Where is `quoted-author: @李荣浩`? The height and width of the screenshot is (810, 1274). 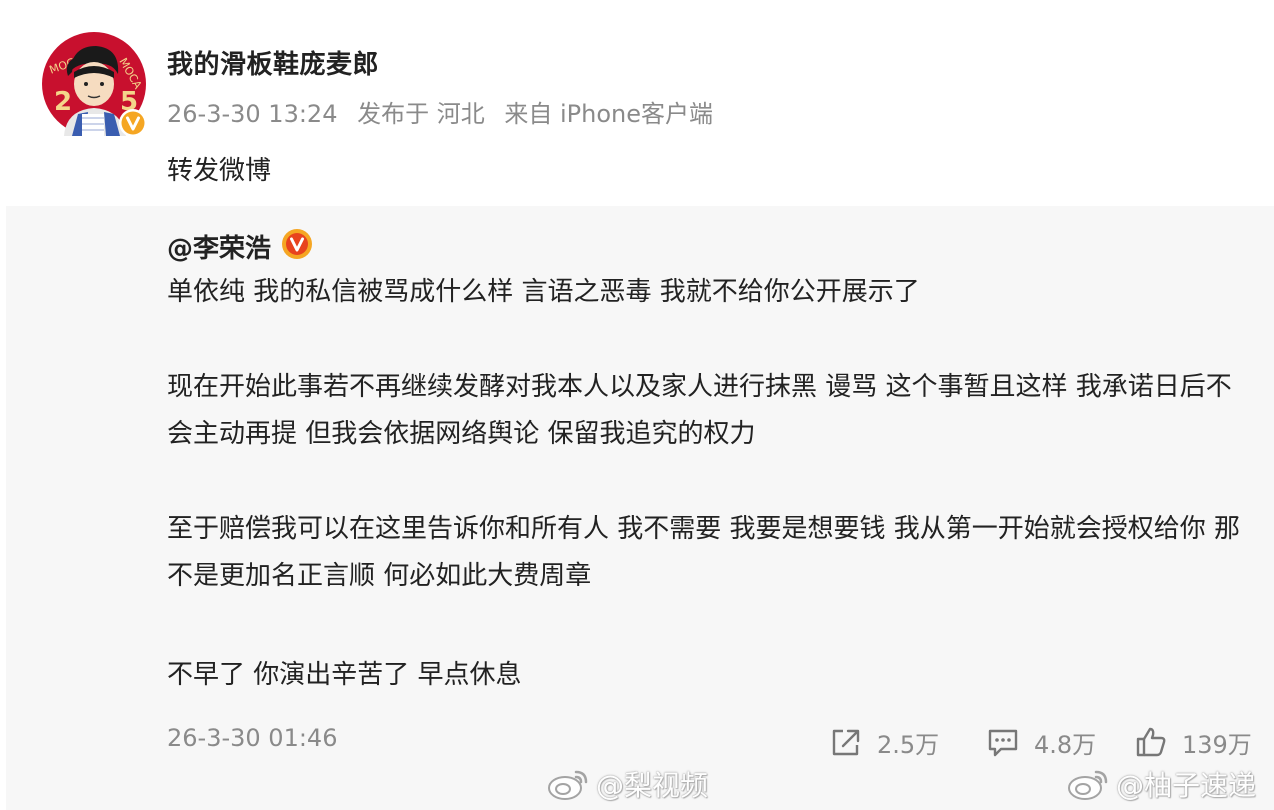
quoted-author: @李荣浩 is located at coordinates (219, 246).